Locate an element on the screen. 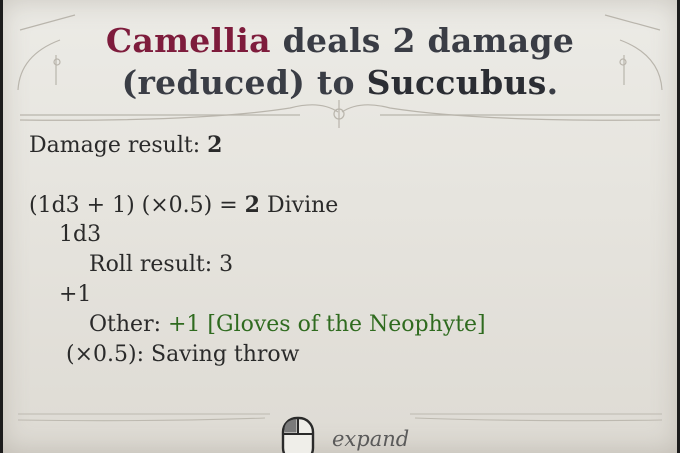 This screenshot has height=453, width=680. mouse-icon is located at coordinates (298, 434).